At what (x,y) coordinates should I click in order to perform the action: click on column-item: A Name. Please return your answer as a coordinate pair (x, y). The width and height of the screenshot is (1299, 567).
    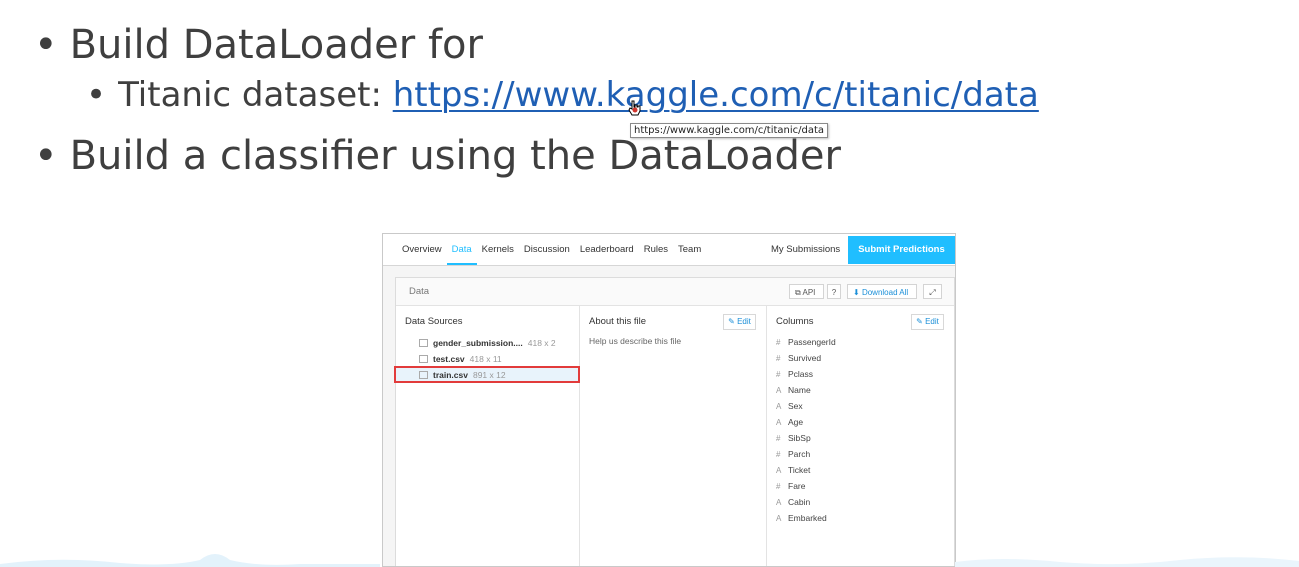
    Looking at the image, I should click on (793, 390).